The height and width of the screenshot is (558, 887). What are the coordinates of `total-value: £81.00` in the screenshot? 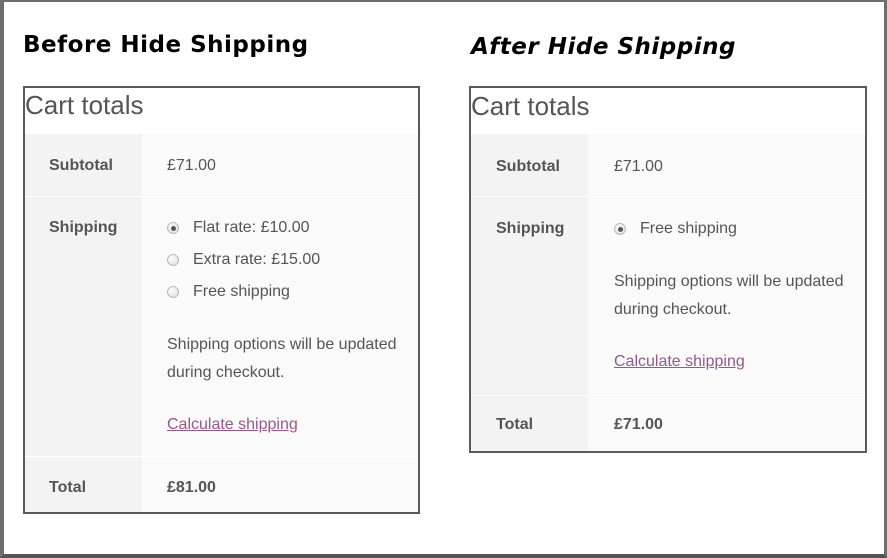 It's located at (191, 487).